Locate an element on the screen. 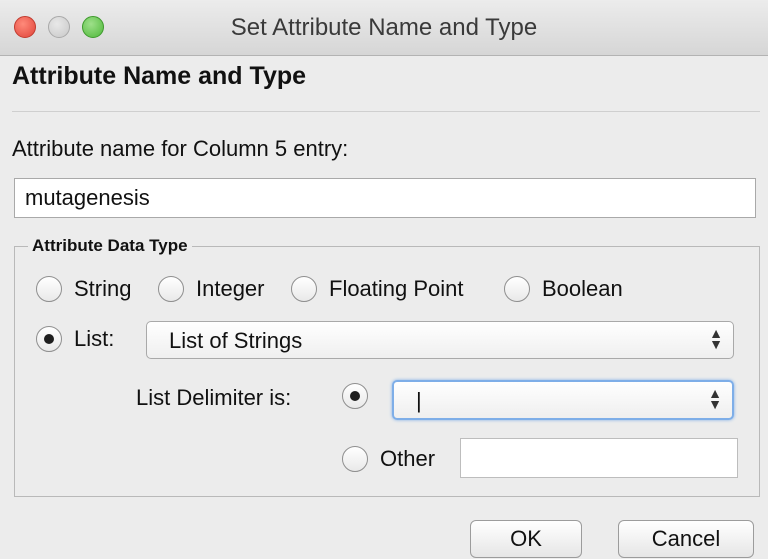 The height and width of the screenshot is (559, 768). radio-integer-label: Integer is located at coordinates (230, 289).